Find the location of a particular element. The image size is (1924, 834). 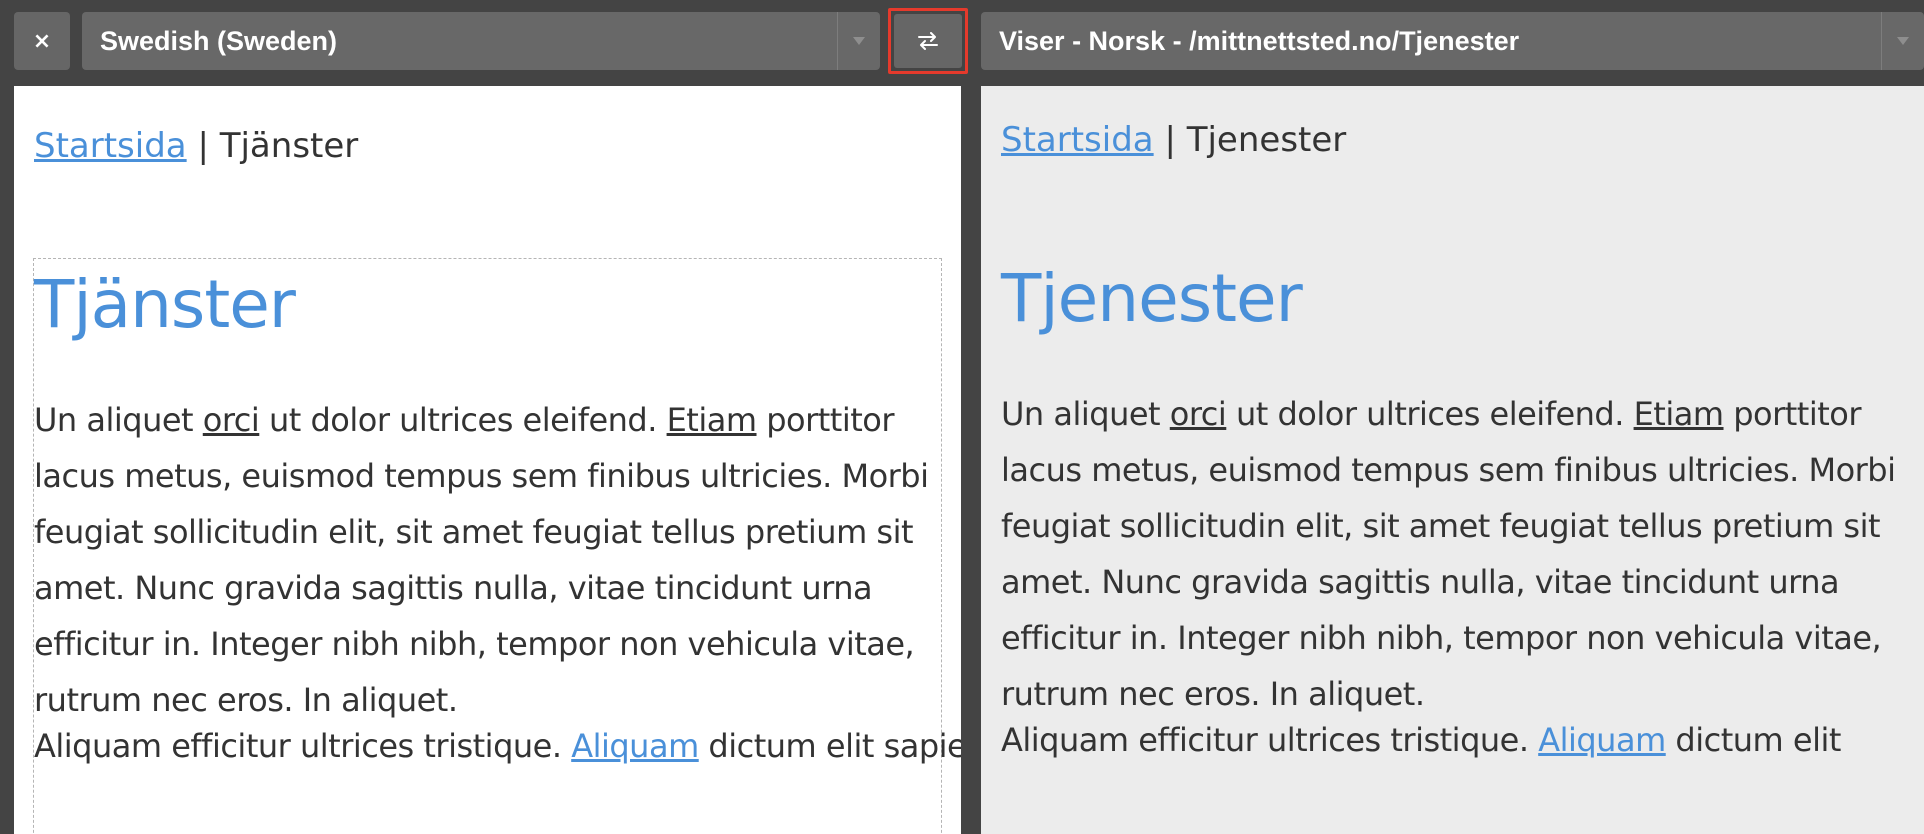

breadcrumb-current: Tjenester is located at coordinates (1266, 140).